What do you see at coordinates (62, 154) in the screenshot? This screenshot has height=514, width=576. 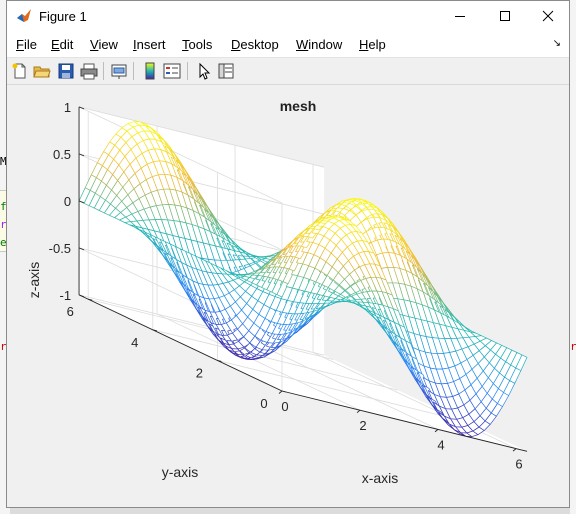 I see `z-tick-label: 0.5` at bounding box center [62, 154].